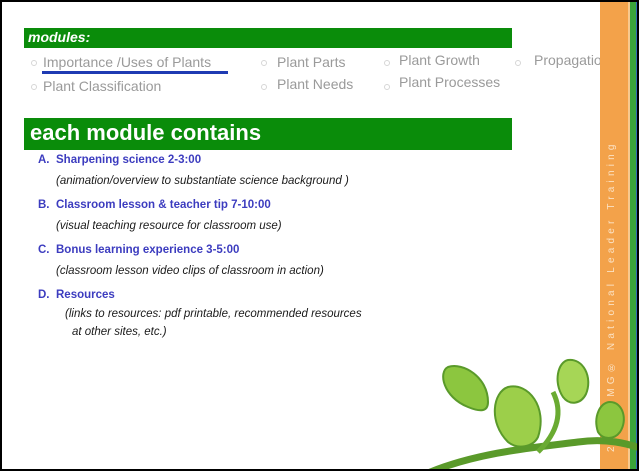 Image resolution: width=639 pixels, height=471 pixels. I want to click on item-a-title-text: Sharpening science 2-3:00, so click(129, 160).